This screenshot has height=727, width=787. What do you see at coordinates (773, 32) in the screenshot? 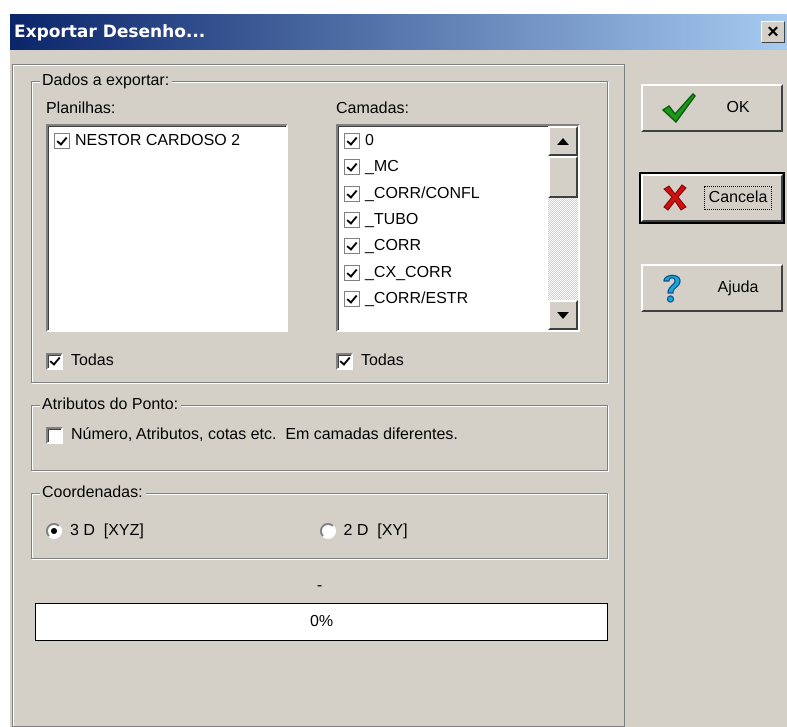
I see `close-button: ×` at bounding box center [773, 32].